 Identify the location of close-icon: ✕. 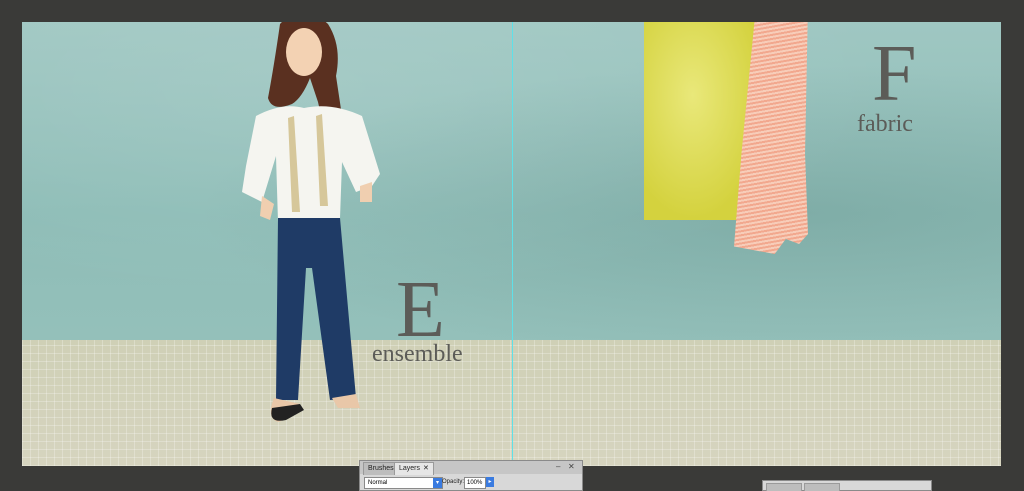
(426, 468).